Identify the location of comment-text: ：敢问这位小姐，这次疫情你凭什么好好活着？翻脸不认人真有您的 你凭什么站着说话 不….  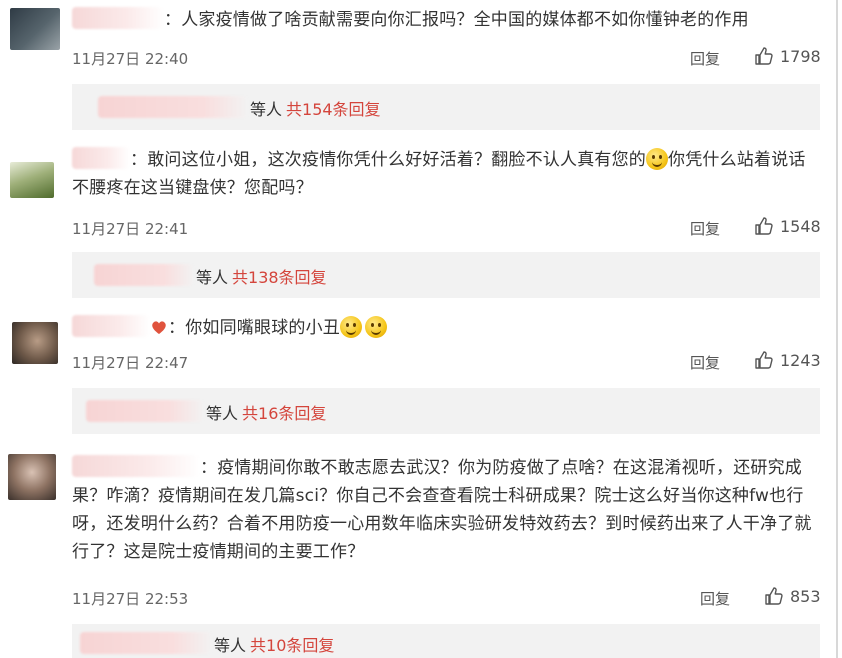
(442, 174).